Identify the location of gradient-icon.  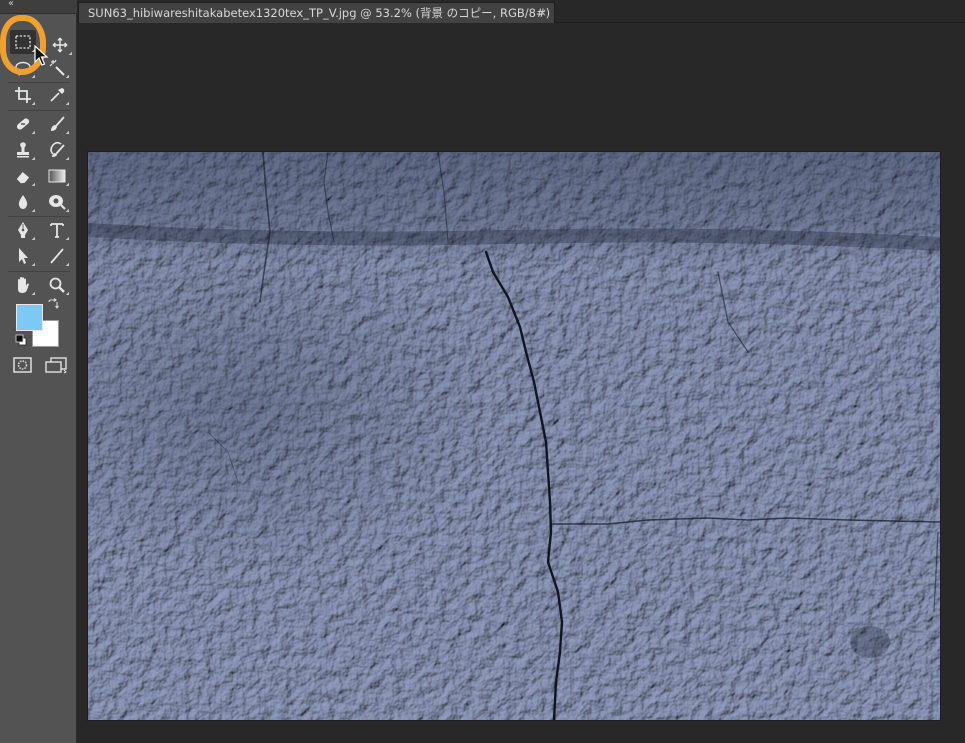
(57, 176).